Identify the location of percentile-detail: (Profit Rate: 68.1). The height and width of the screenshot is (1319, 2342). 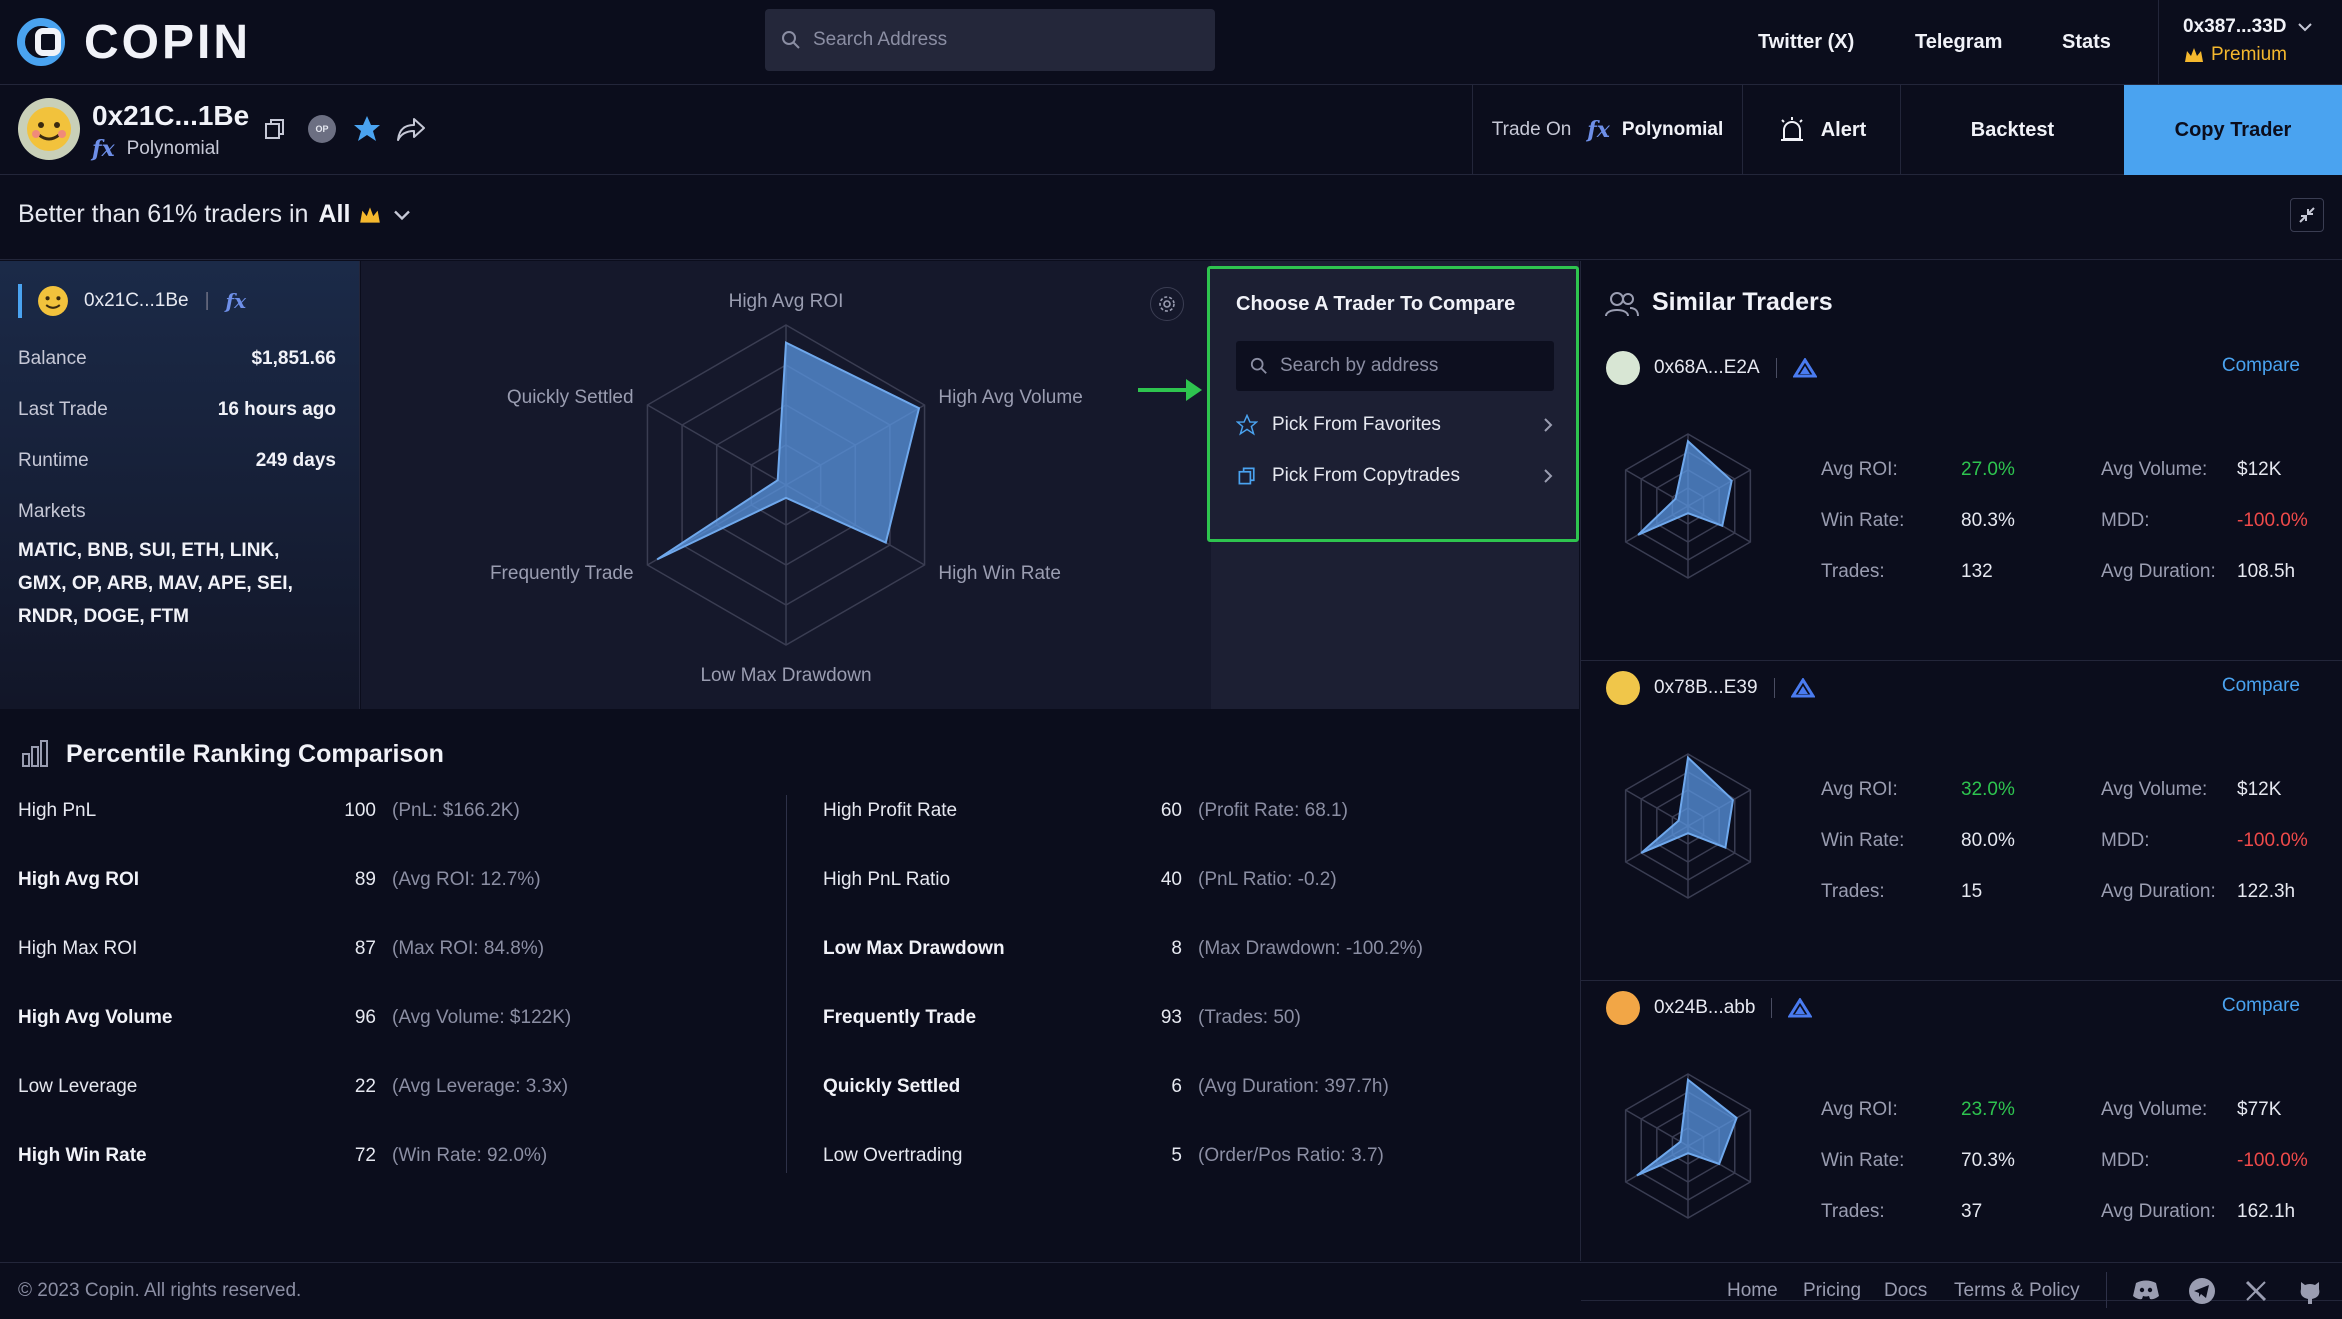
(1273, 810).